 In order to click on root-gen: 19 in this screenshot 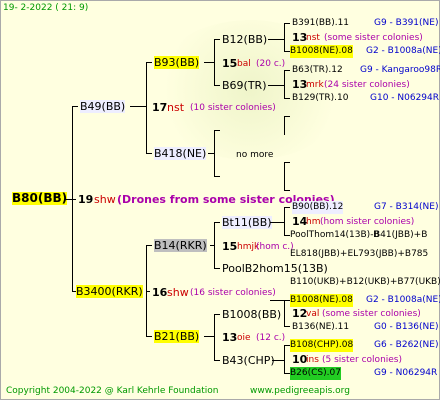, I will do `click(86, 199)`.